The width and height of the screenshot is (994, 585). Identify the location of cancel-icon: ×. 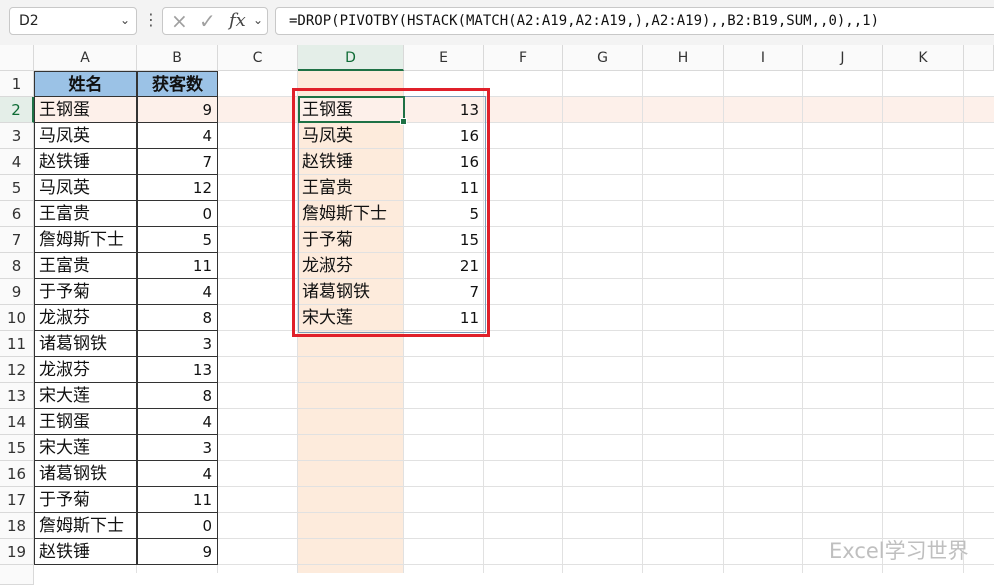
(179, 21).